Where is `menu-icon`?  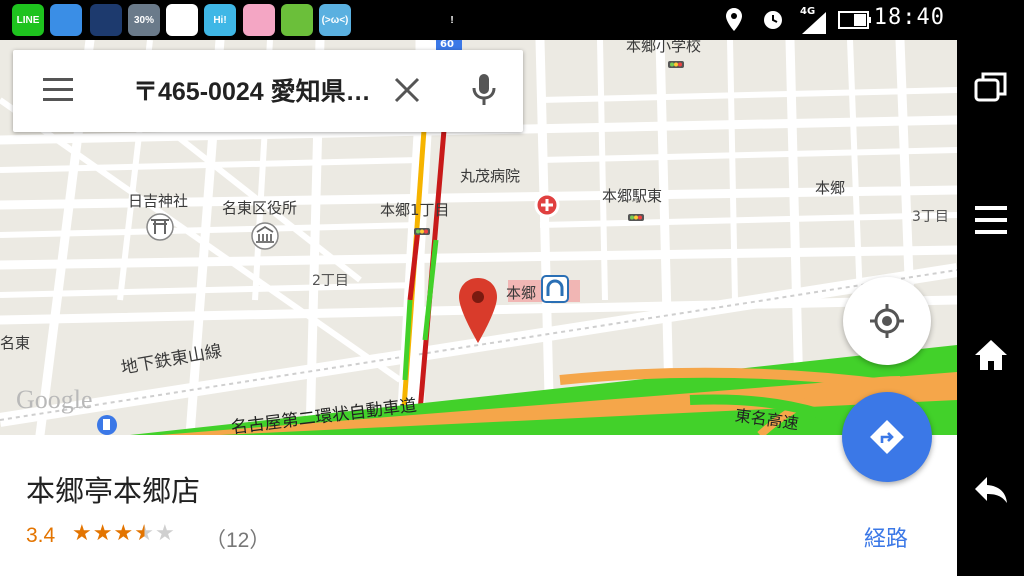
menu-icon is located at coordinates (58, 90).